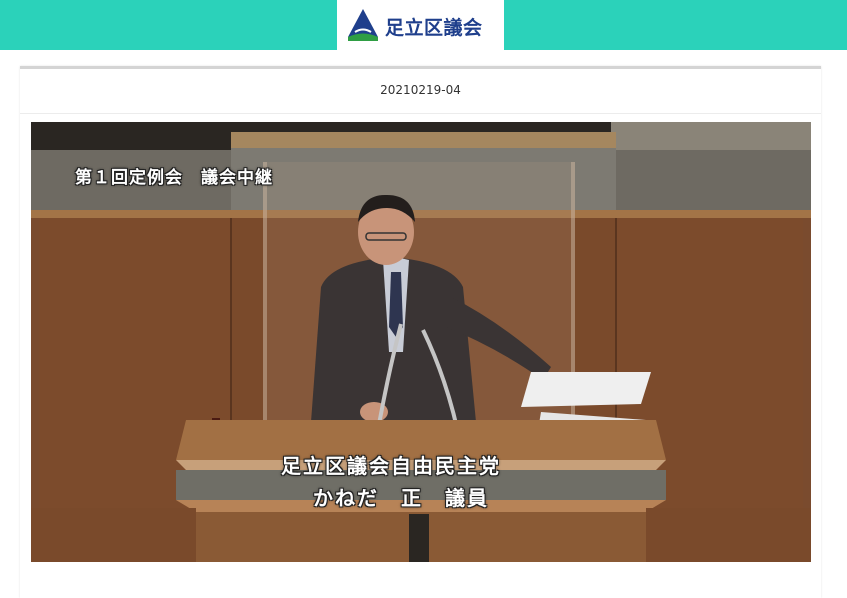  I want to click on triangle-logo-icon, so click(363, 25).